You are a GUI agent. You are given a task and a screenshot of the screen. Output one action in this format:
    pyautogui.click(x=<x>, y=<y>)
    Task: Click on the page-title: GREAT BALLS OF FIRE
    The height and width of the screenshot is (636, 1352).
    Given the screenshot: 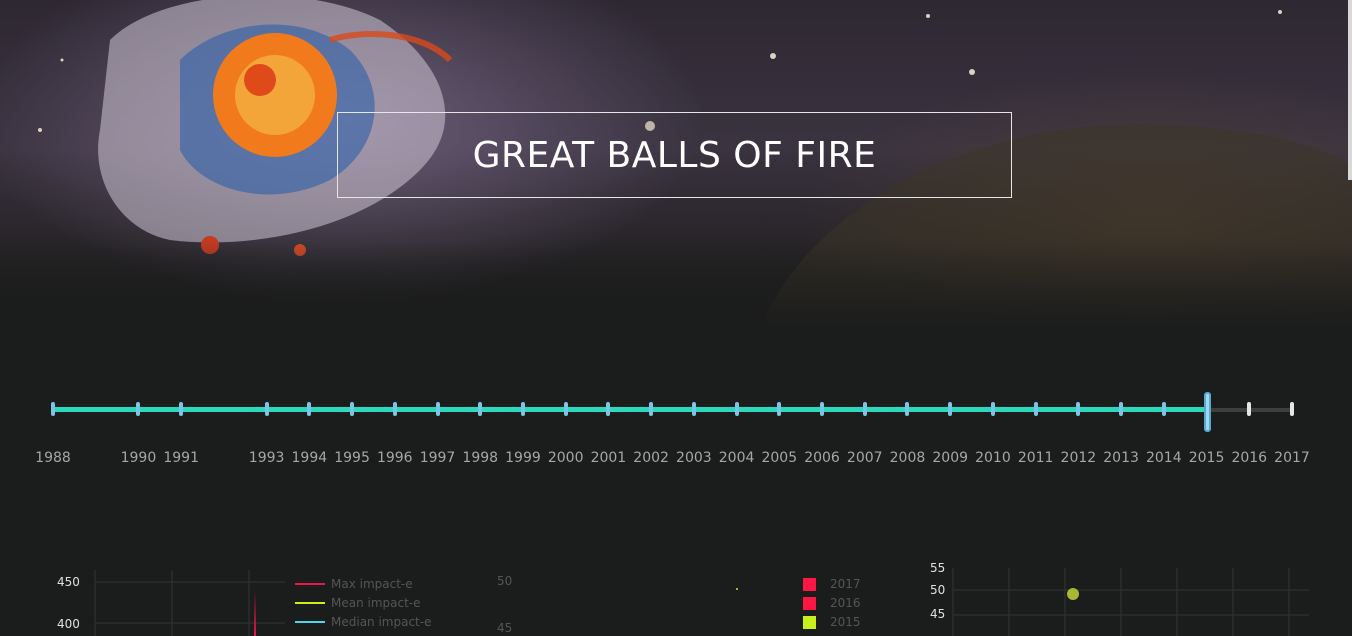 What is the action you would take?
    pyautogui.click(x=674, y=155)
    